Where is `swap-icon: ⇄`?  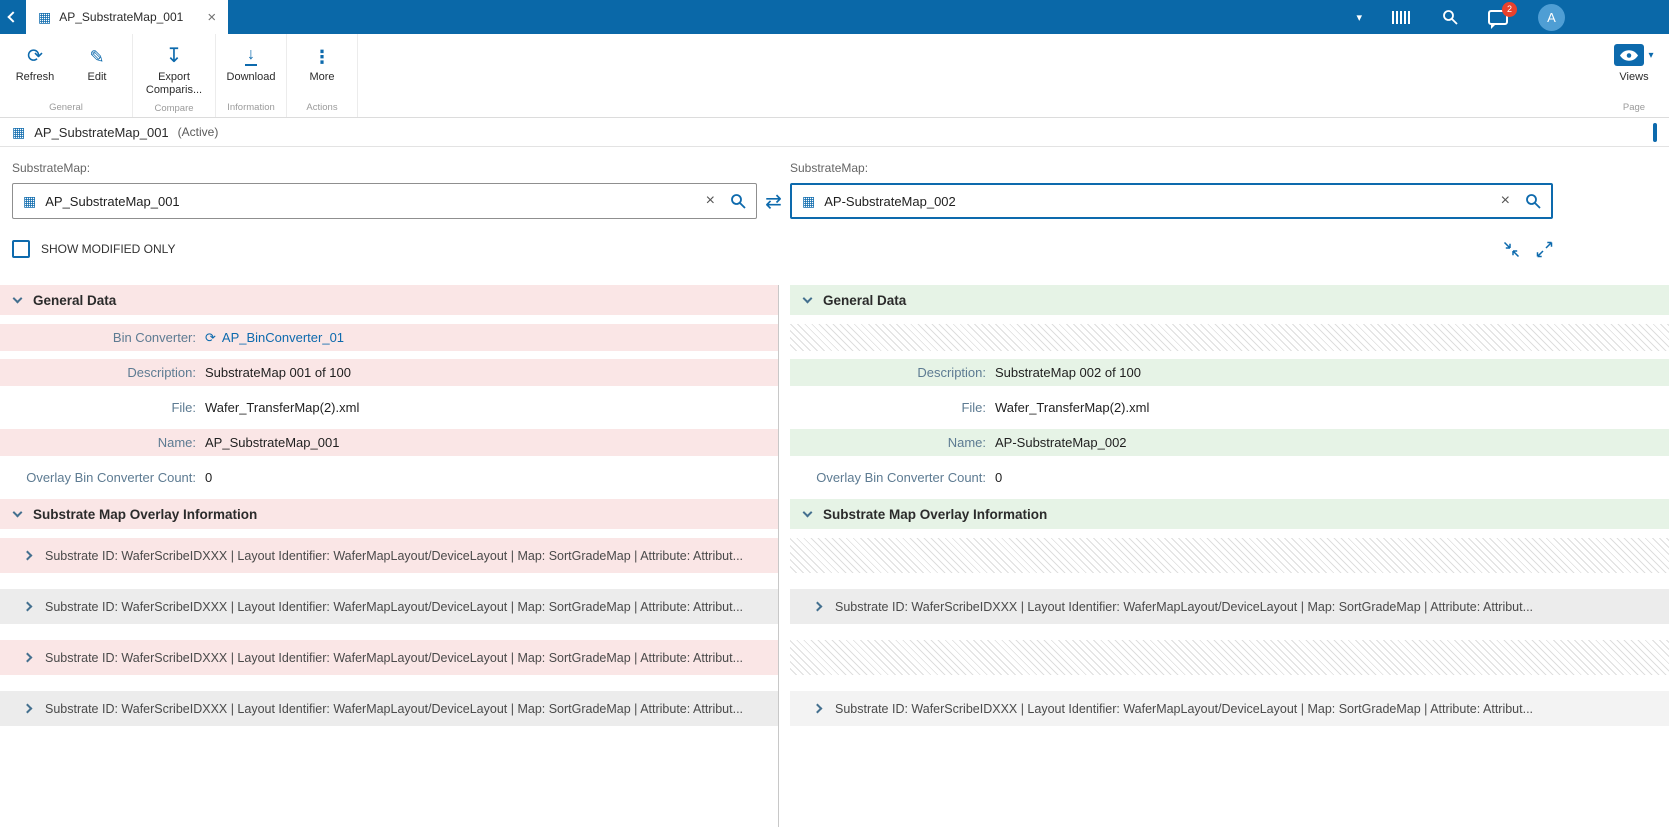
swap-icon: ⇄ is located at coordinates (773, 201).